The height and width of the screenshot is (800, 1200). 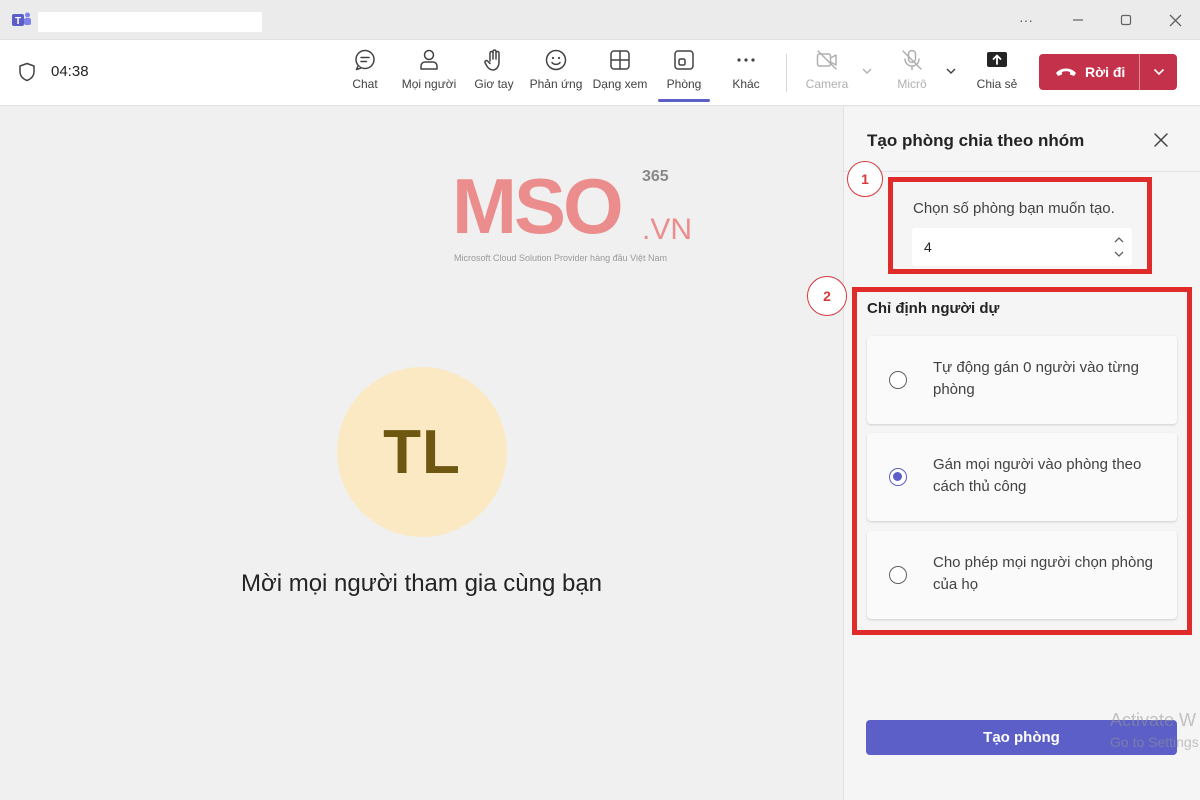 I want to click on room-count-stepper: 4, so click(x=1022, y=247).